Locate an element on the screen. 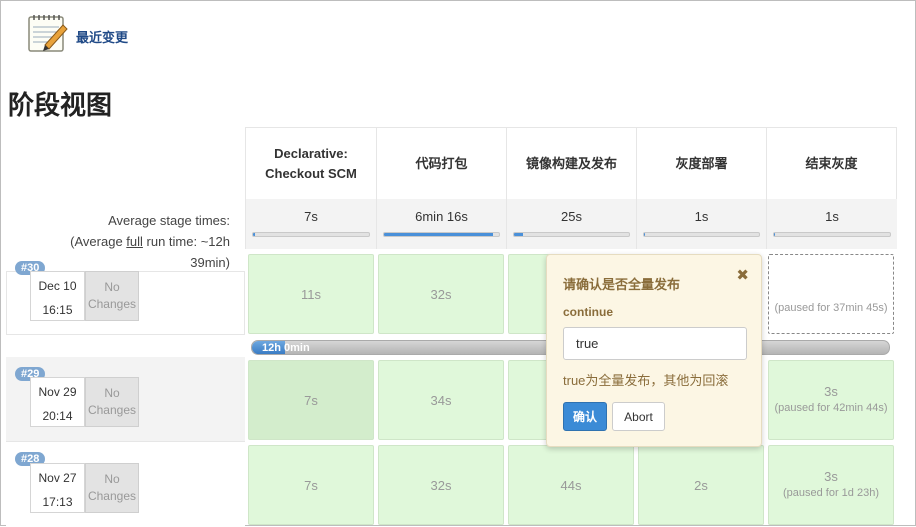  stage-cell-paused-text: (paused for 42min 44s) is located at coordinates (831, 408).